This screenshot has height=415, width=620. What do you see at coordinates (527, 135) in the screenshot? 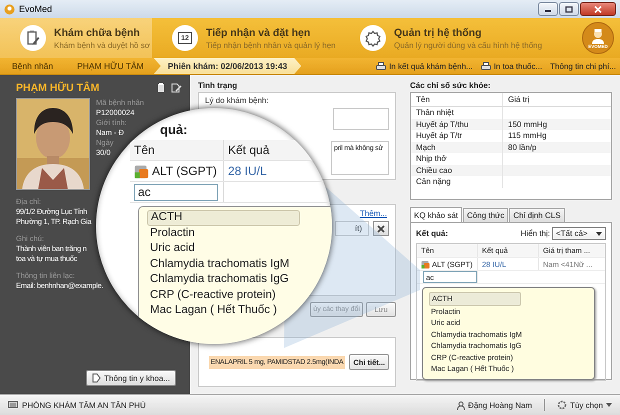
I see `table-cell-text: 115 mmHg` at bounding box center [527, 135].